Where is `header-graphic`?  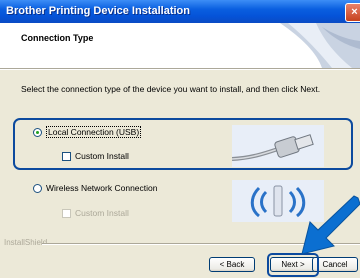
header-graphic is located at coordinates (320, 45).